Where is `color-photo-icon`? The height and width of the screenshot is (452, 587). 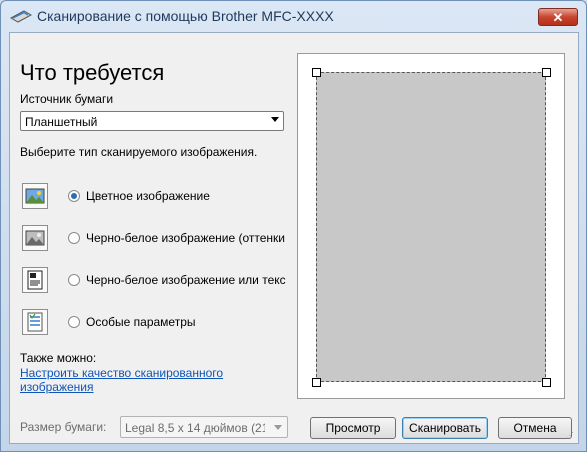 color-photo-icon is located at coordinates (35, 196).